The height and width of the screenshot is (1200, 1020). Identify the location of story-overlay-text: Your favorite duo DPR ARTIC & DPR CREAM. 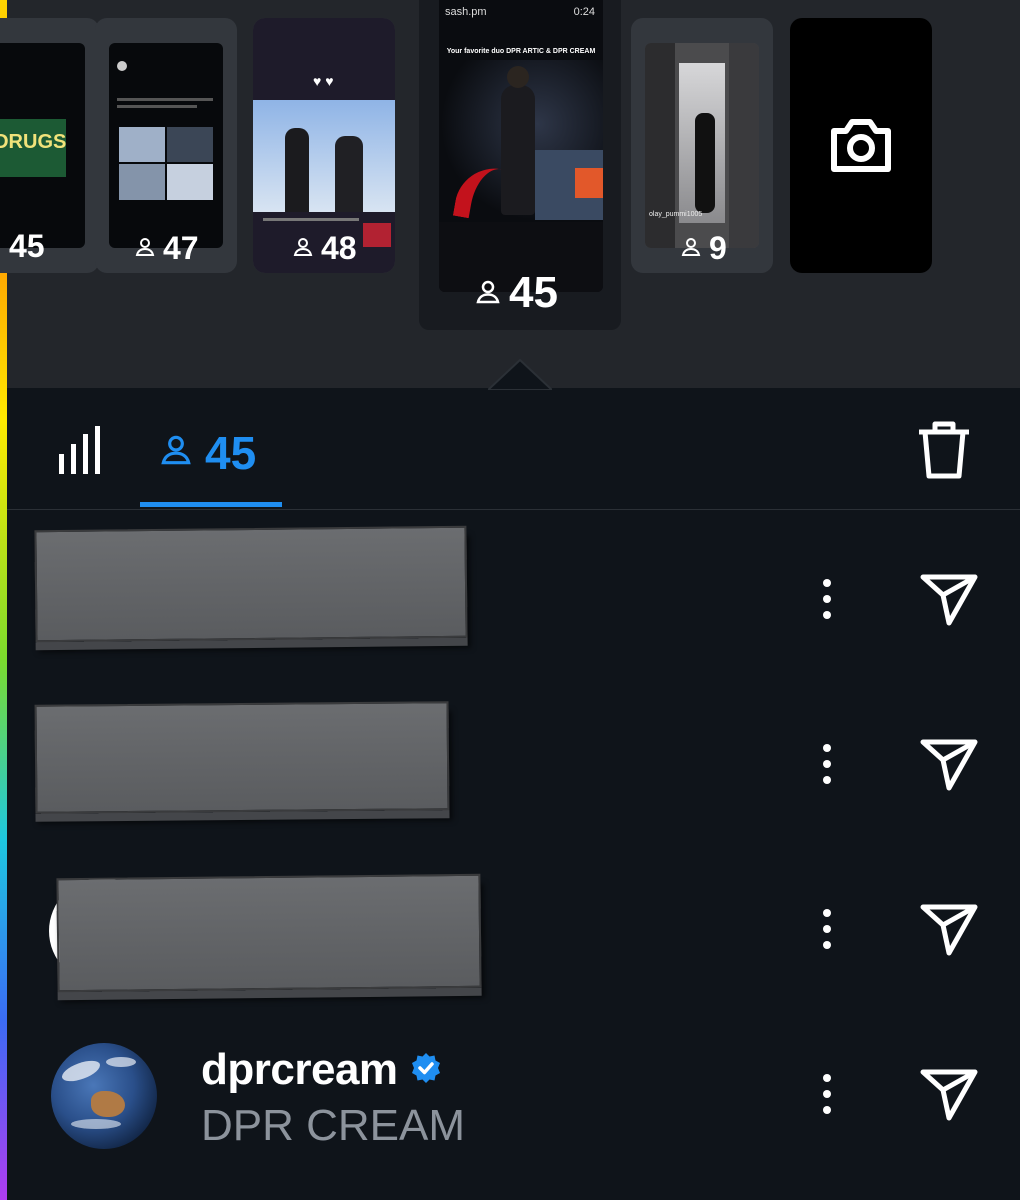
(521, 51).